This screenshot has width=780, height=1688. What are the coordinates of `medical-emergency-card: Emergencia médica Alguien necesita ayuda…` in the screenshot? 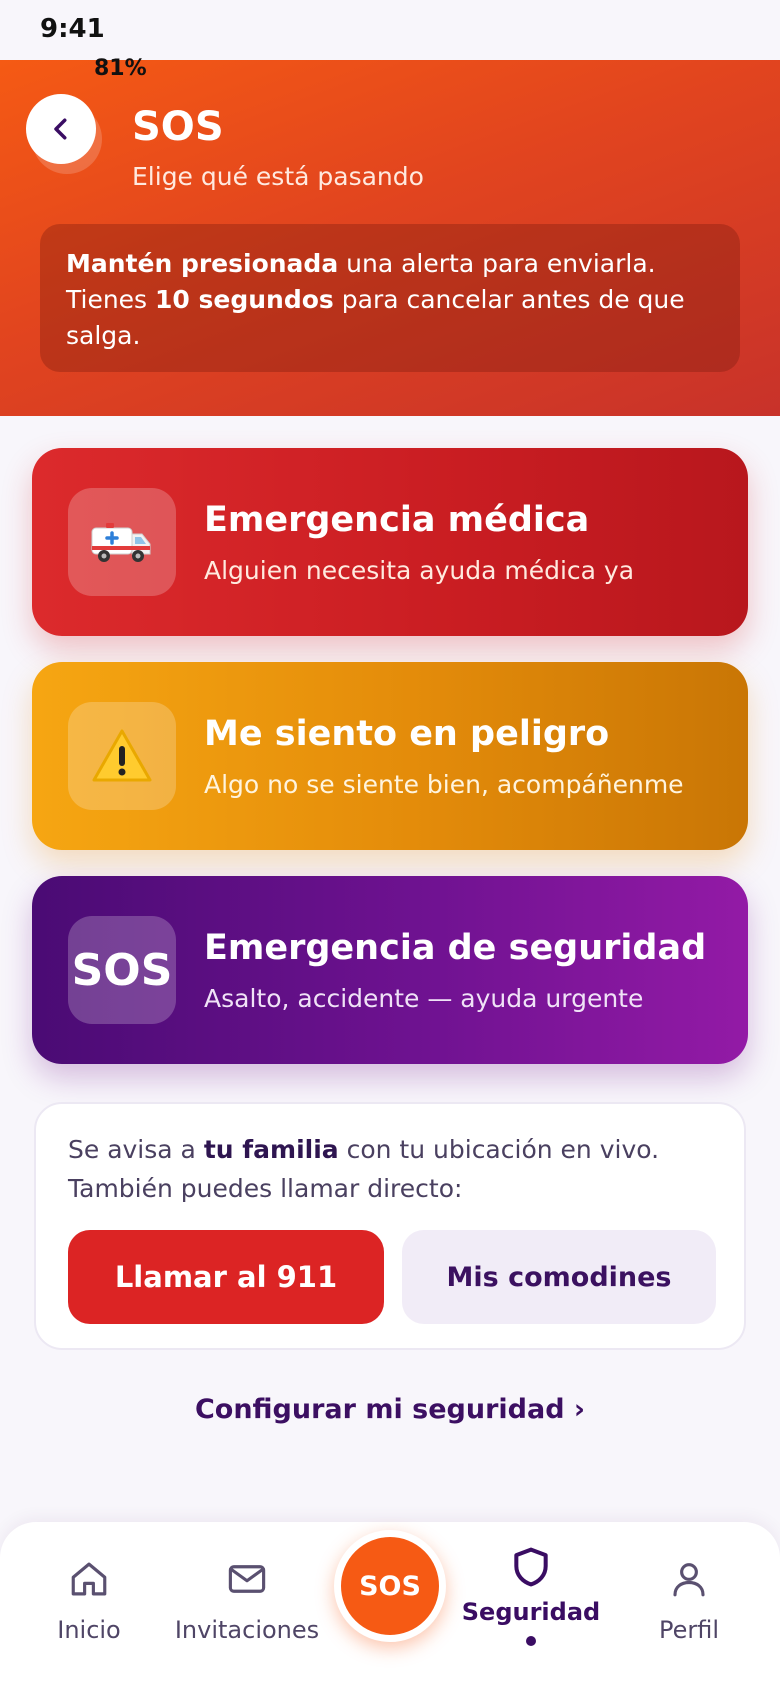 It's located at (390, 542).